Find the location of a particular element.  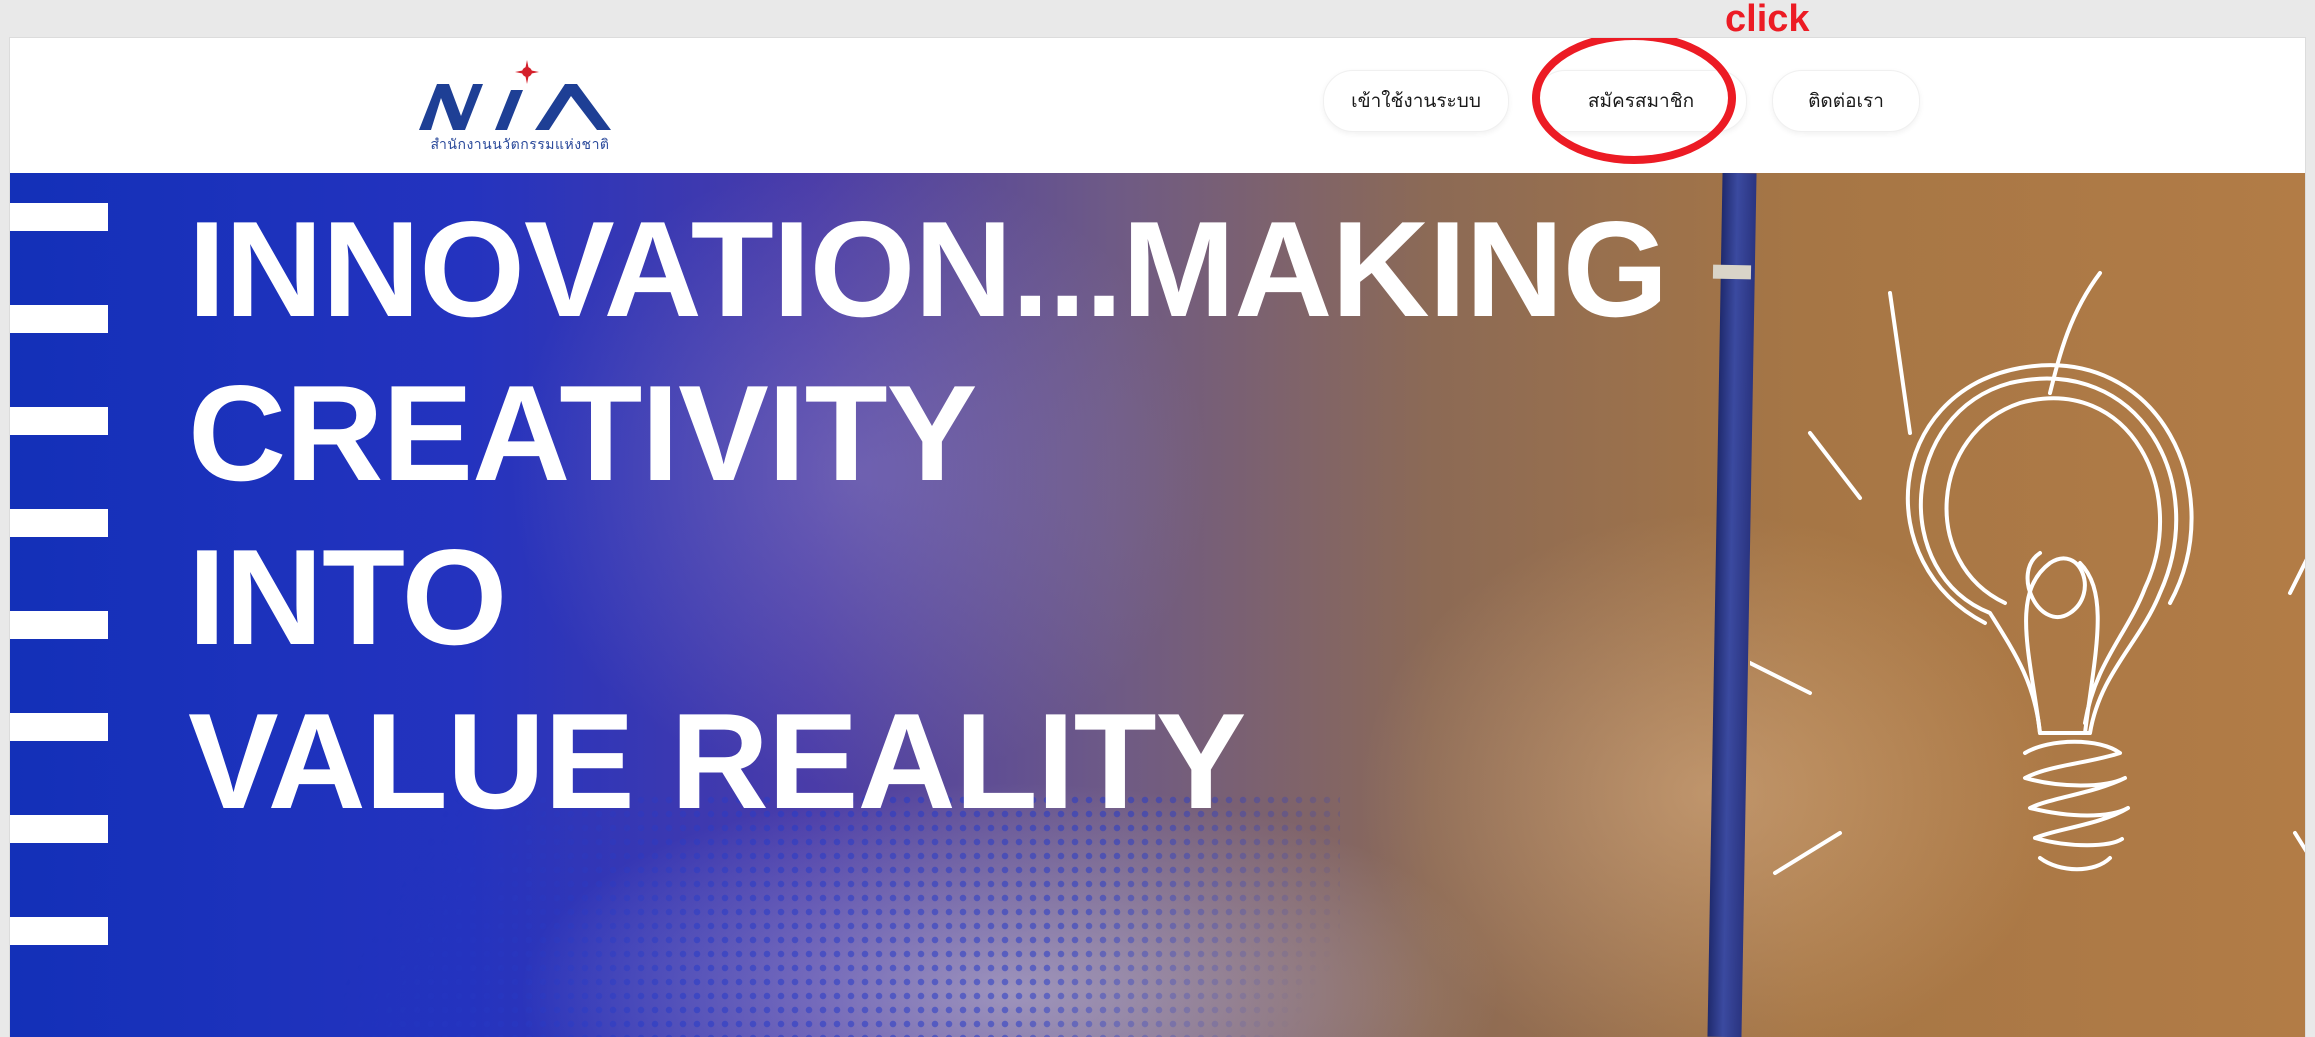

nia-logo-mark is located at coordinates (515, 95).